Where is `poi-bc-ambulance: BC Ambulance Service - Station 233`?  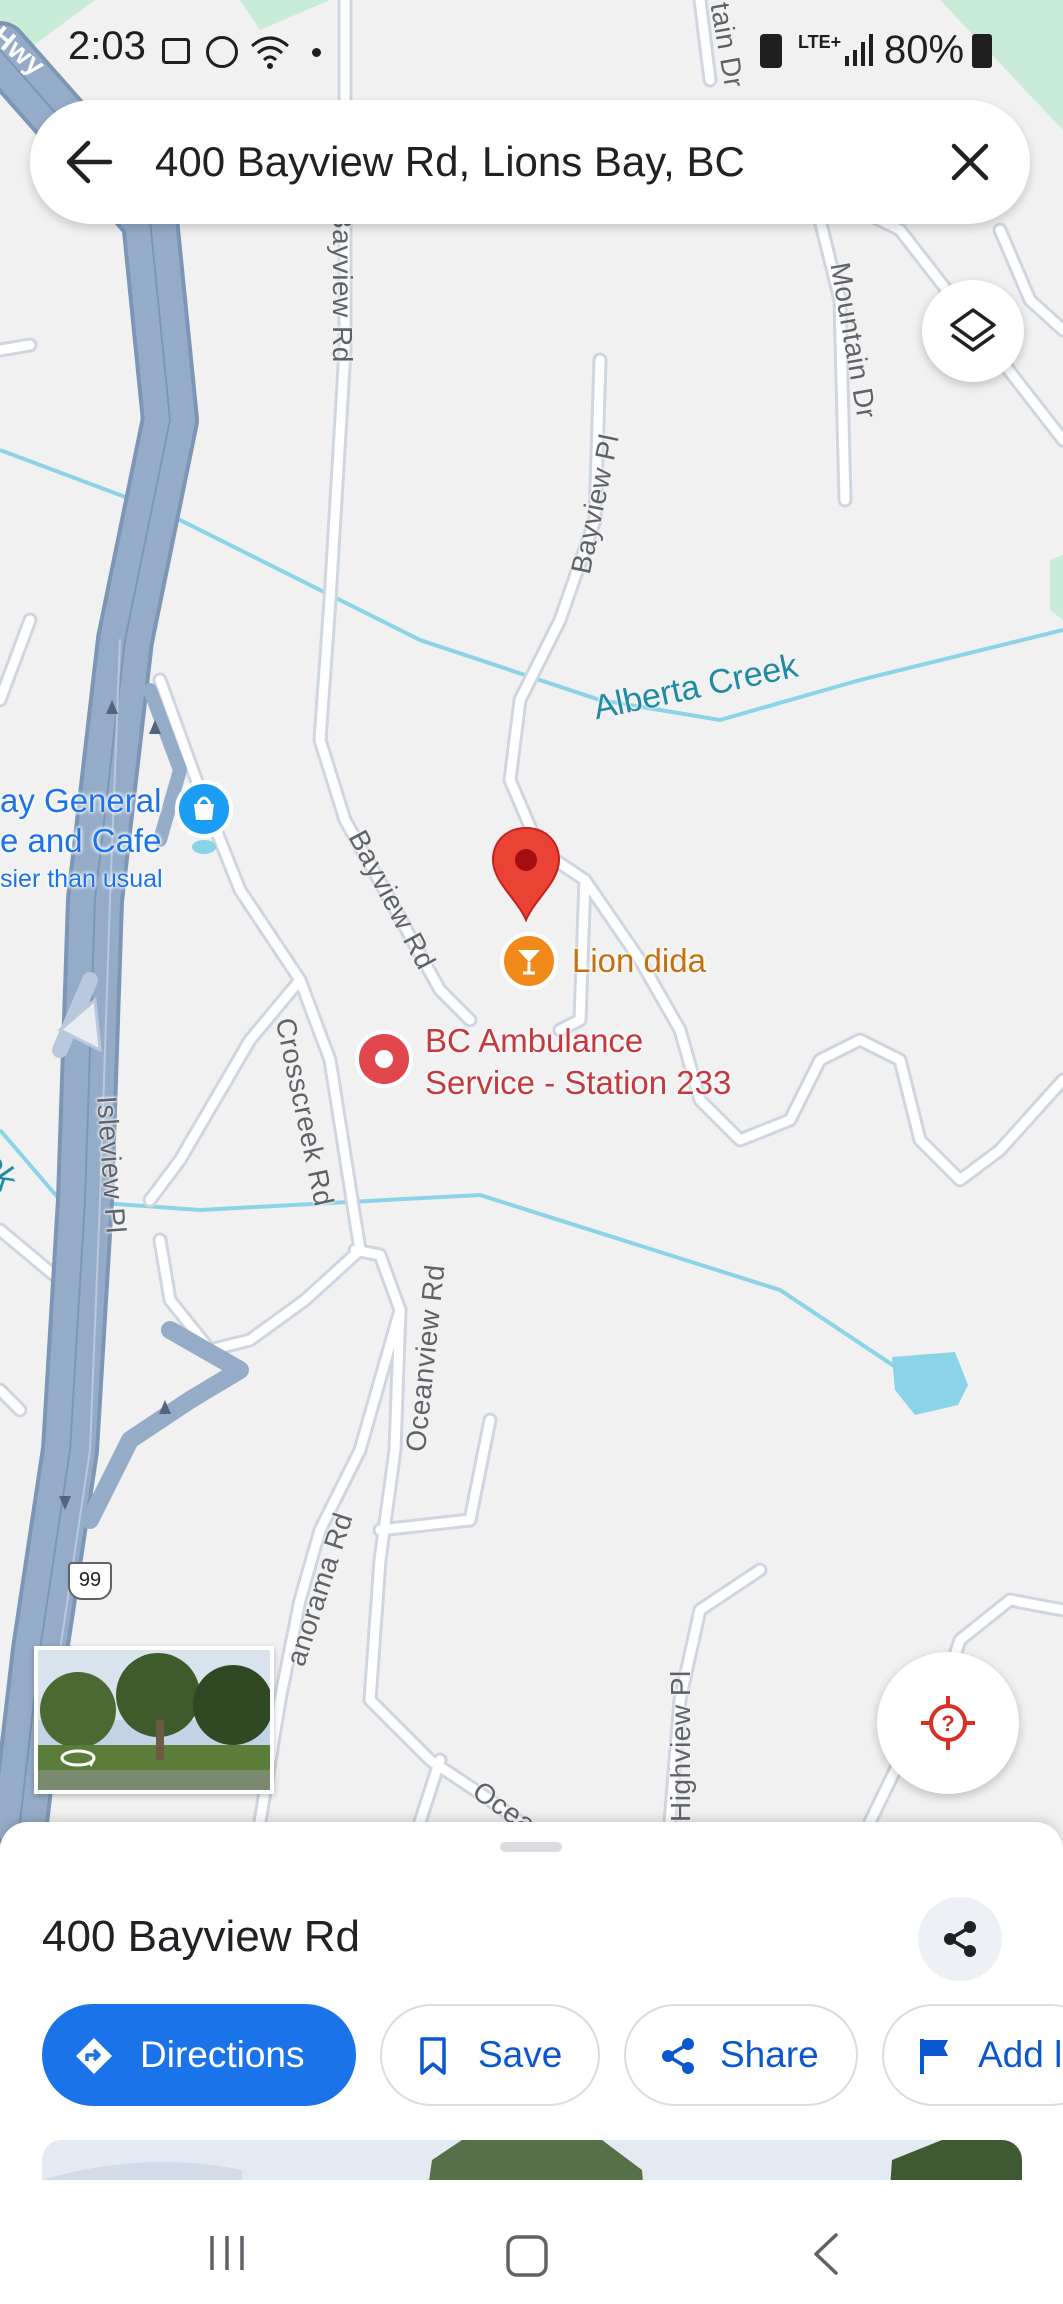 poi-bc-ambulance: BC Ambulance Service - Station 233 is located at coordinates (565, 1070).